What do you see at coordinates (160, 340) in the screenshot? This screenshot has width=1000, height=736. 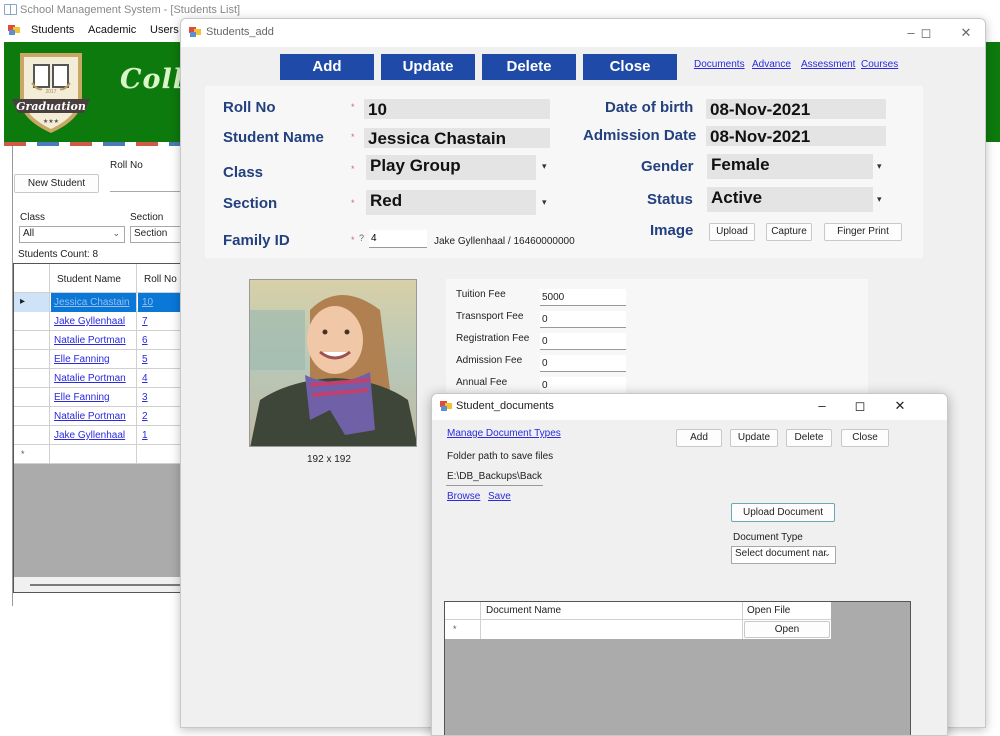 I see `roll-no-cell: 6` at bounding box center [160, 340].